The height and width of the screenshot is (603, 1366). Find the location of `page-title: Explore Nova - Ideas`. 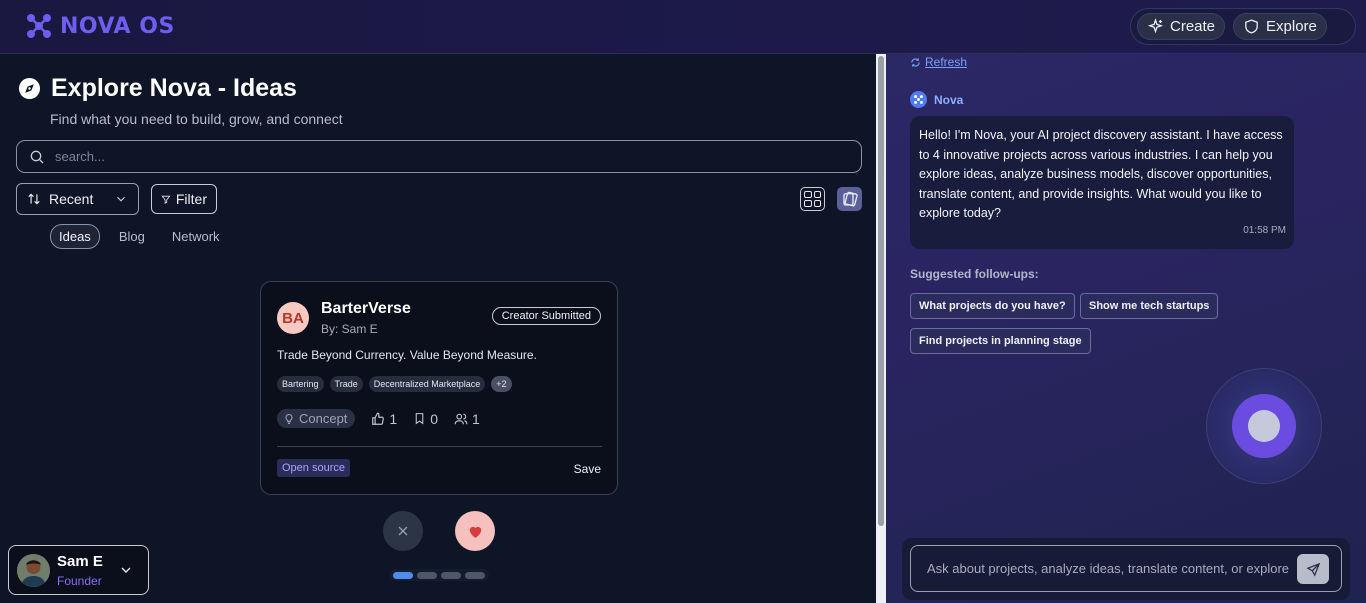

page-title: Explore Nova - Ideas is located at coordinates (174, 88).